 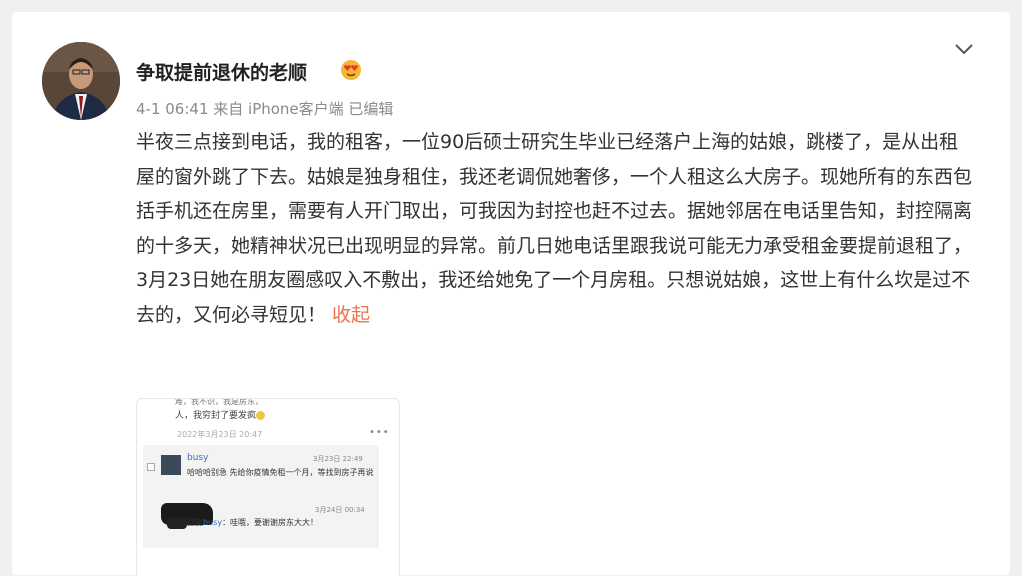 What do you see at coordinates (351, 70) in the screenshot?
I see `heart-eyes-emoji-icon` at bounding box center [351, 70].